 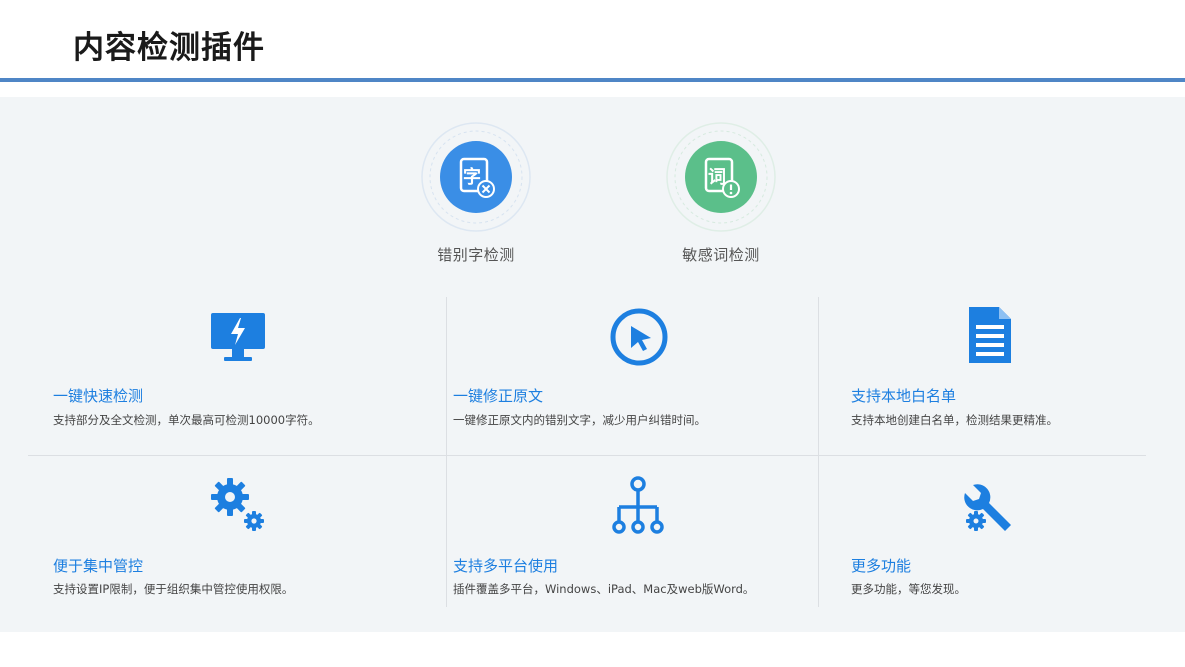 I want to click on top-feature-sensitive: 词 敏感词检测, so click(x=721, y=193).